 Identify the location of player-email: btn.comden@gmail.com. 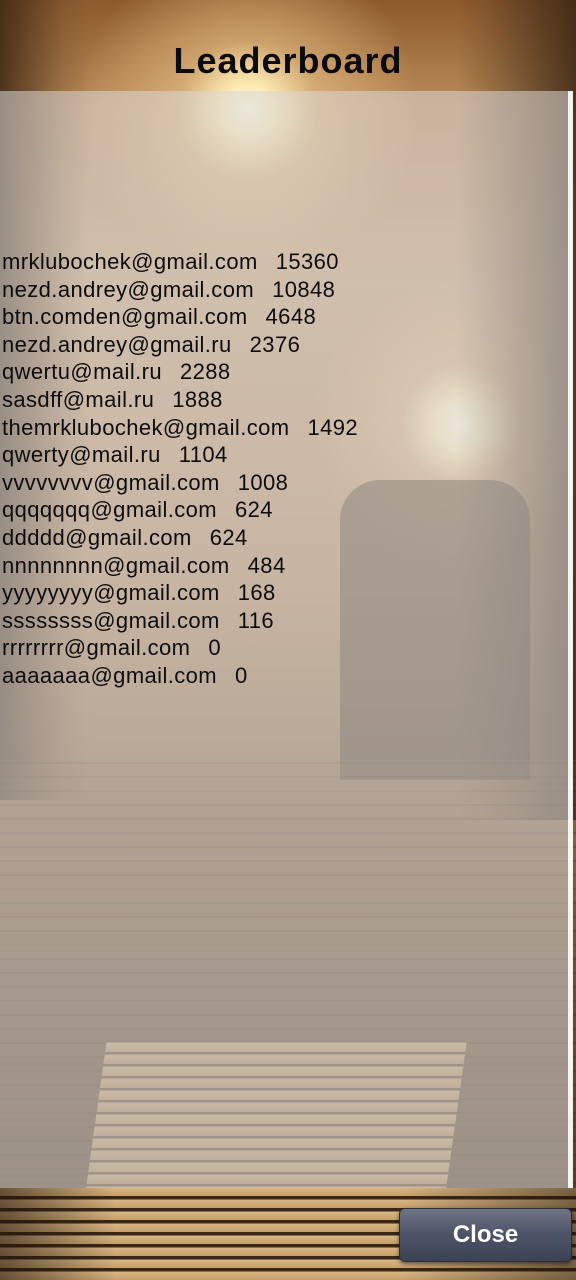
(125, 317).